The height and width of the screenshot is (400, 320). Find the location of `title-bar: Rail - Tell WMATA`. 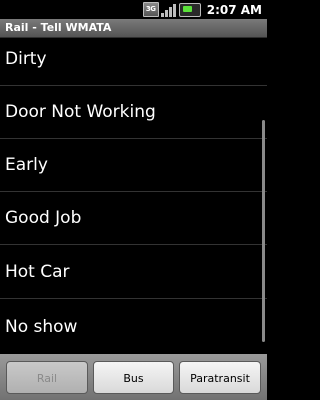

title-bar: Rail - Tell WMATA is located at coordinates (133, 28).